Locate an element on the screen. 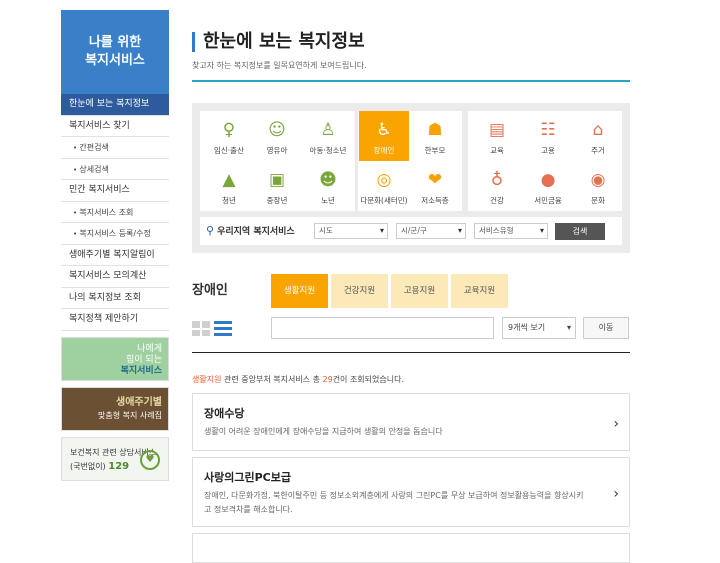 The width and height of the screenshot is (720, 563). sidebar-heading: 나를 위한복지서비스 is located at coordinates (115, 52).